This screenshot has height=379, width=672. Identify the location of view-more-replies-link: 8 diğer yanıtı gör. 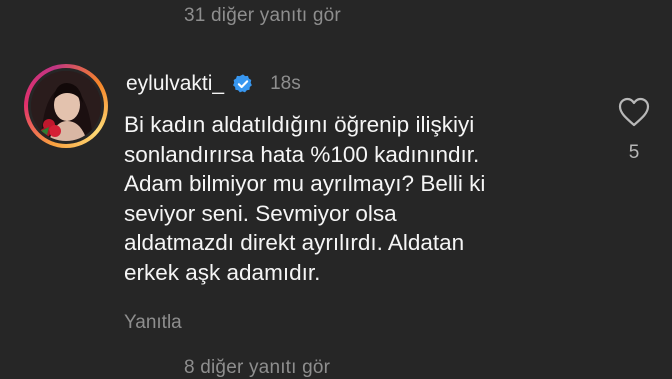
(257, 368).